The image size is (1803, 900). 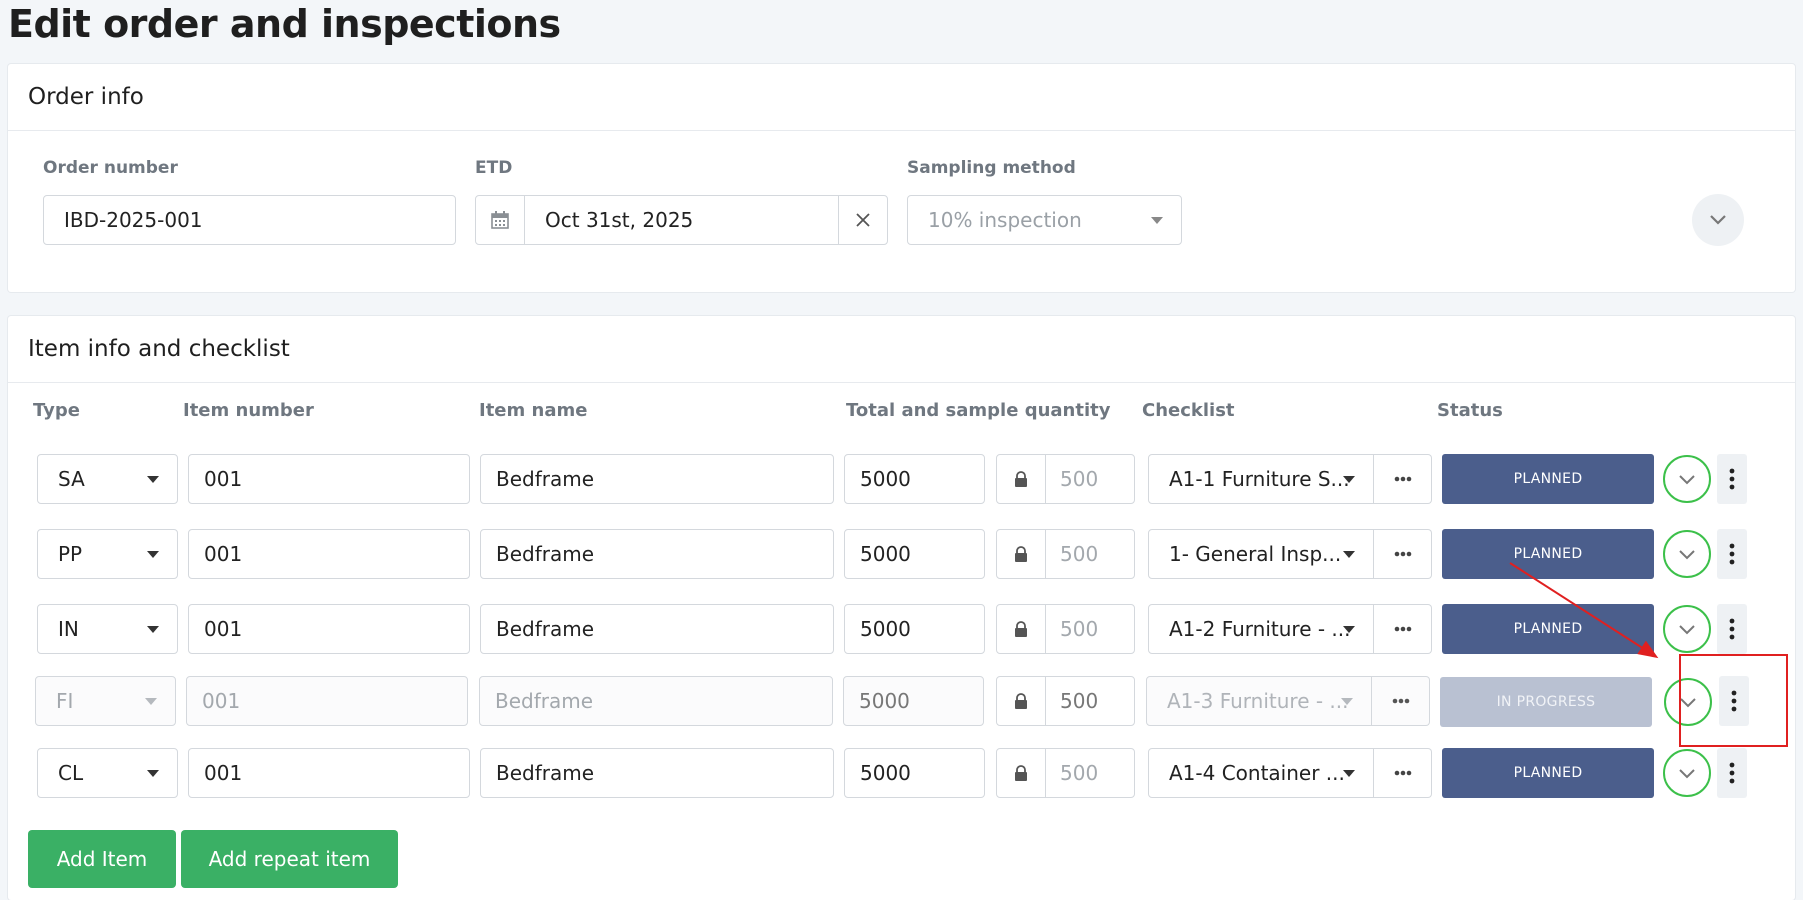 What do you see at coordinates (107, 629) in the screenshot?
I see `type-select: IN` at bounding box center [107, 629].